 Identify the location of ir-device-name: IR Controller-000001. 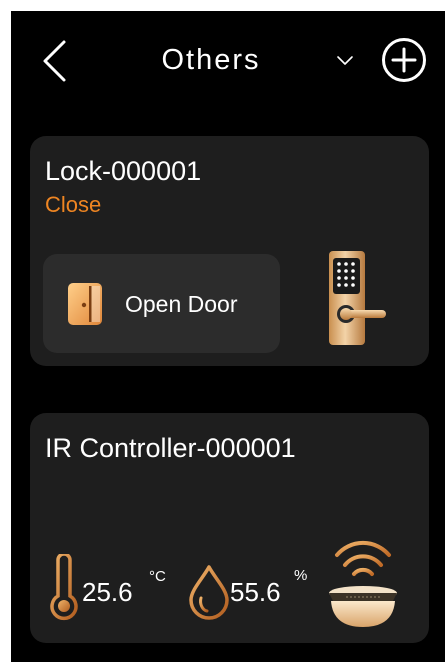
(170, 448).